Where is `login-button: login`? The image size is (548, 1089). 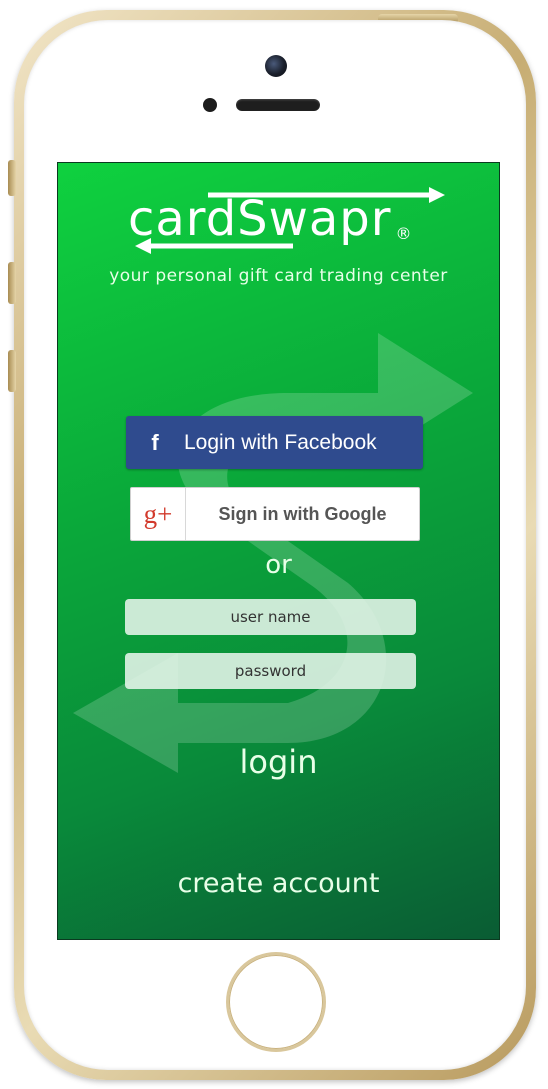
login-button: login is located at coordinates (278, 762).